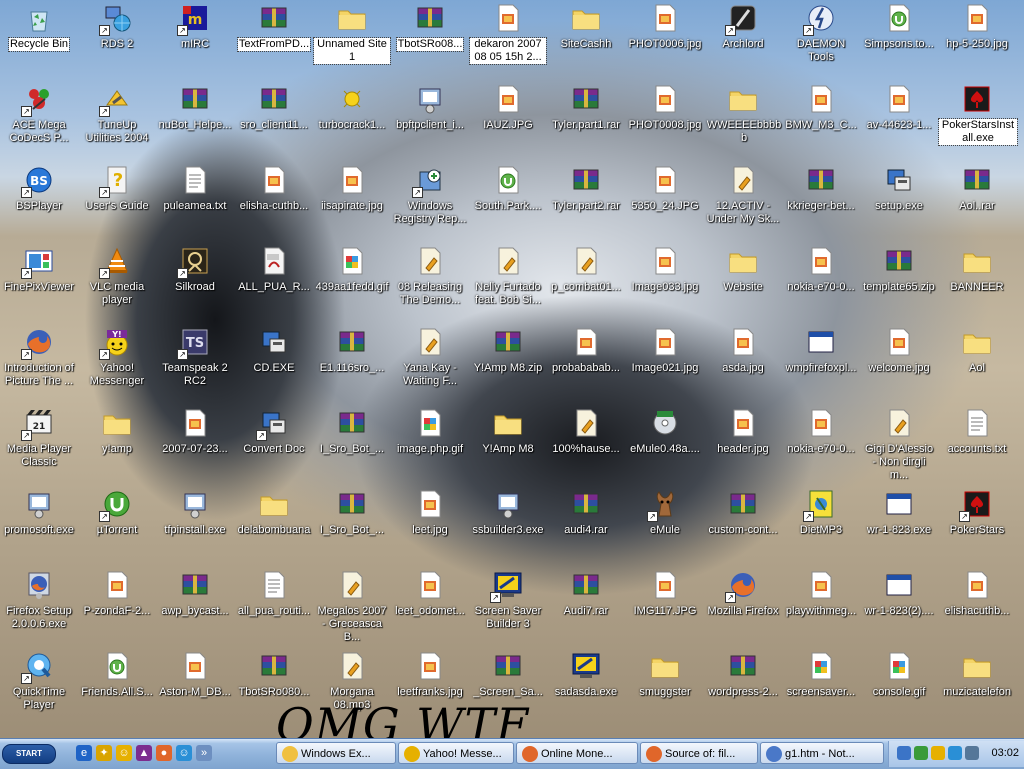 Image resolution: width=1024 pixels, height=769 pixels. What do you see at coordinates (195, 526) in the screenshot?
I see `desktop-icon: tfpinstall.exe` at bounding box center [195, 526].